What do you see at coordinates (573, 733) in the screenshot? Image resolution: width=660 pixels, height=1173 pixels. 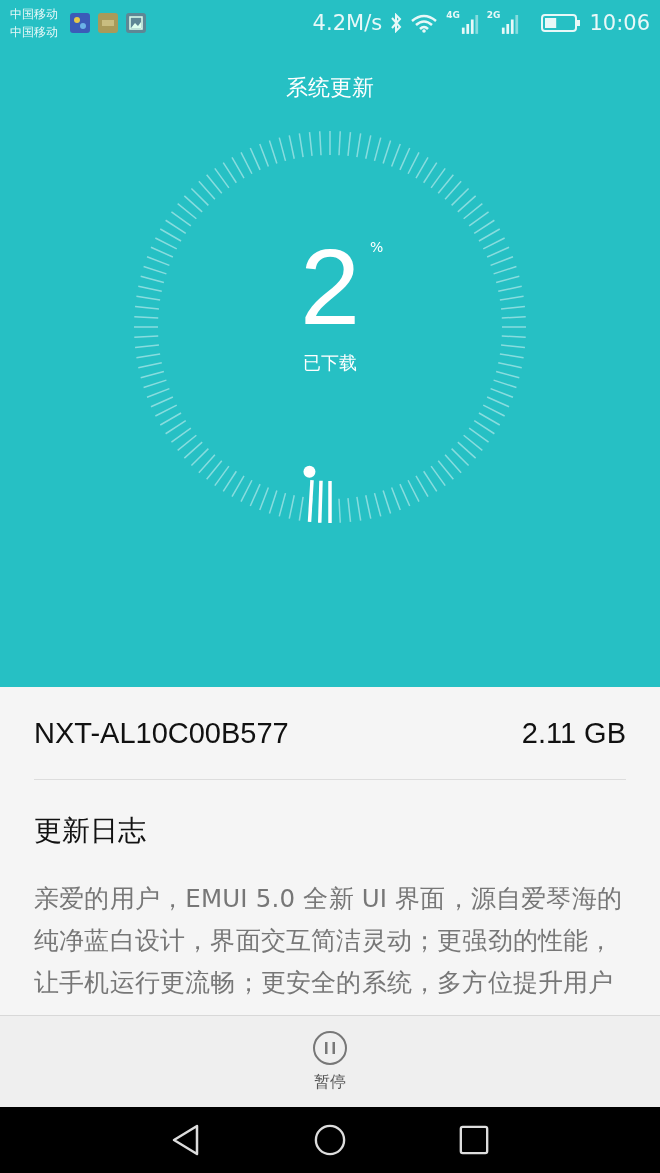 I see `package-size: 2.11 GB` at bounding box center [573, 733].